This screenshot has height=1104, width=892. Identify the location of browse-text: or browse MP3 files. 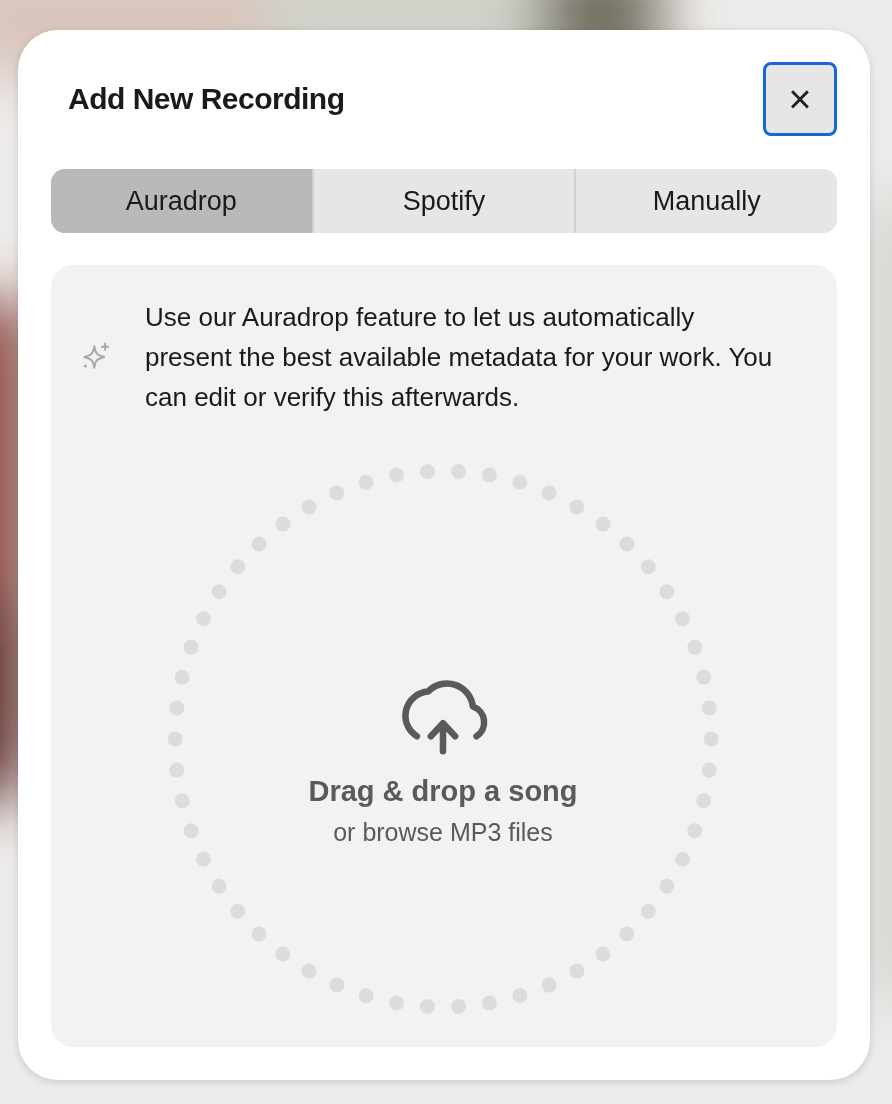
(443, 832).